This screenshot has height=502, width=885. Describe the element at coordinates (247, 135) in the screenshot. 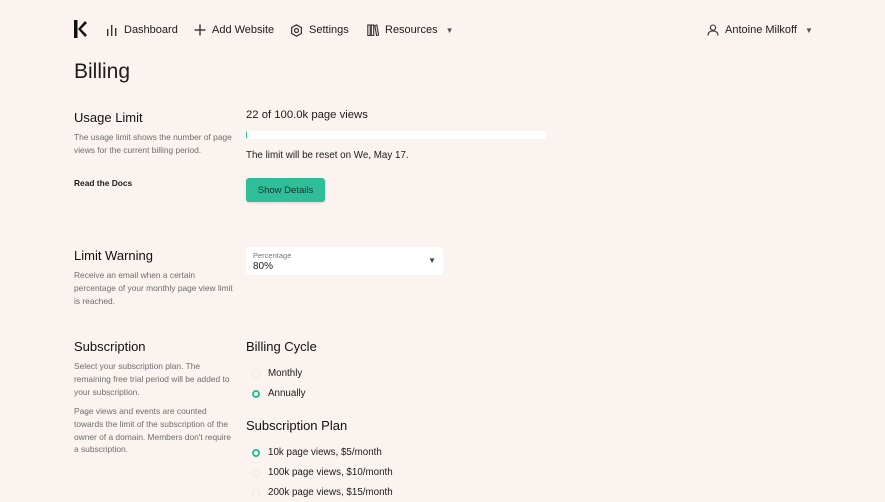

I see `usage-progress-fill` at that location.